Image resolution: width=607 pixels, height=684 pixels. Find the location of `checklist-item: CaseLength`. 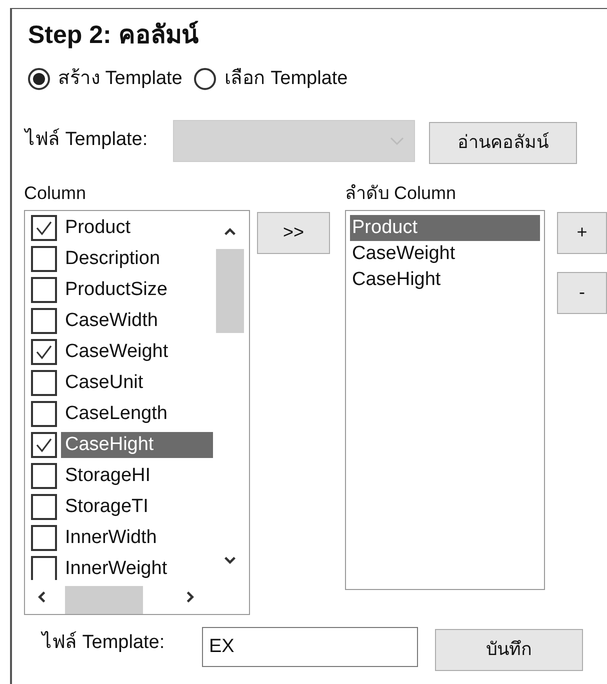

checklist-item: CaseLength is located at coordinates (140, 414).